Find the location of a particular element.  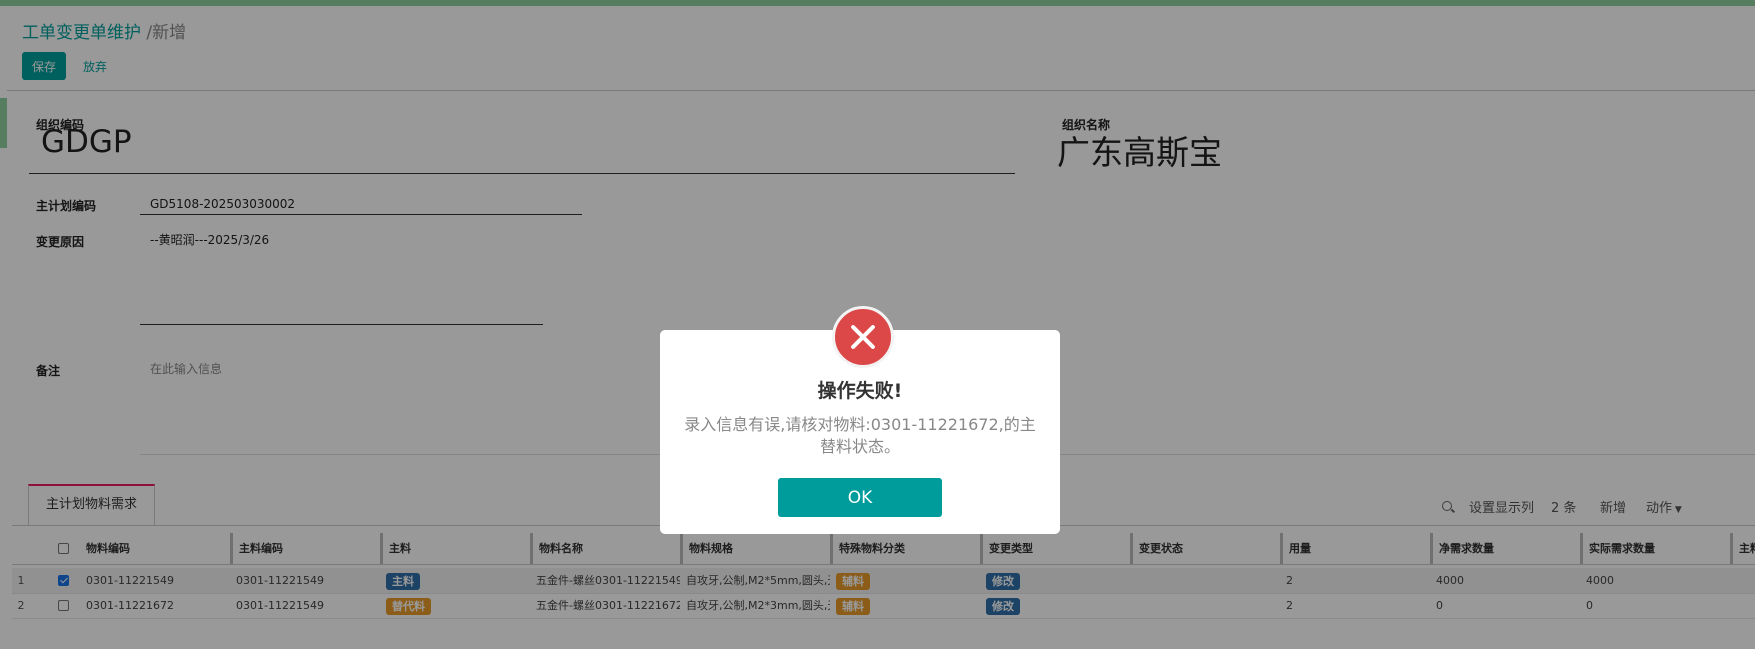

x-circle-icon is located at coordinates (863, 337).